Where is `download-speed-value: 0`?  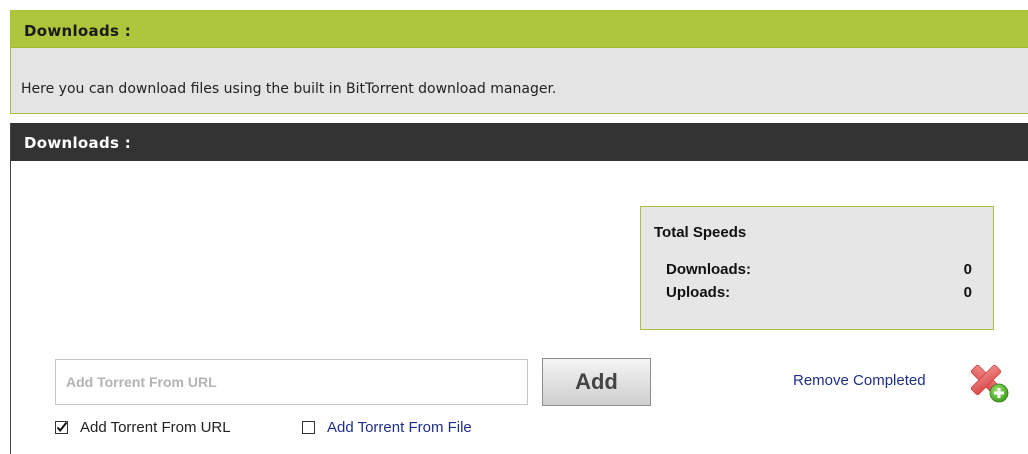
download-speed-value: 0 is located at coordinates (967, 269).